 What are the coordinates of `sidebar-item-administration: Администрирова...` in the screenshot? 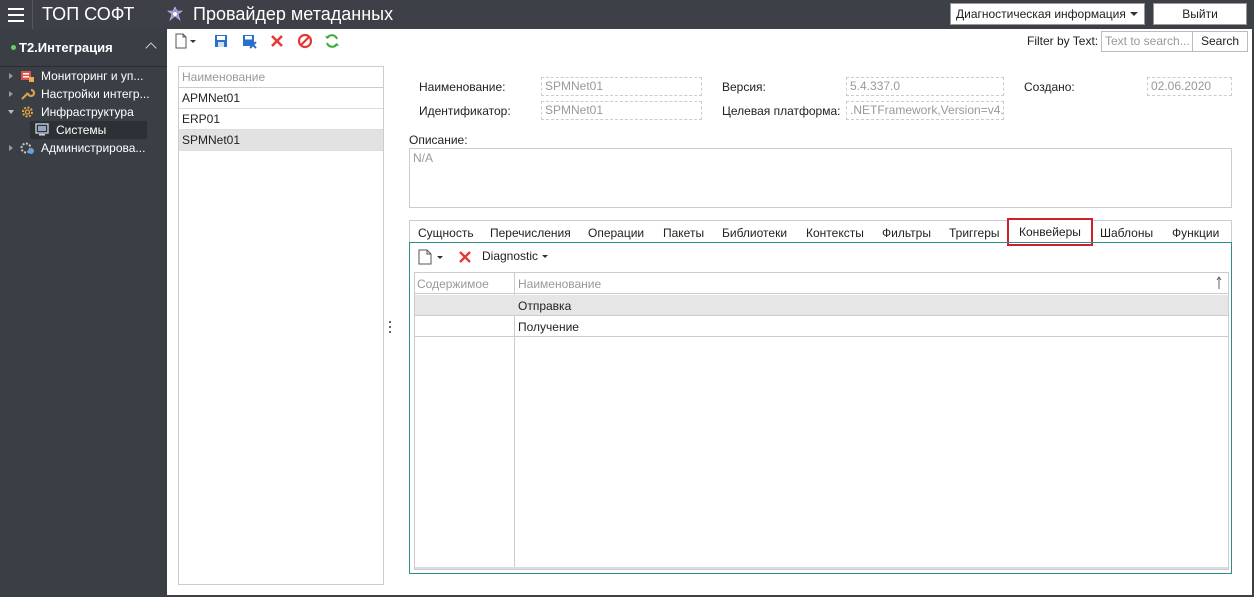 It's located at (83, 148).